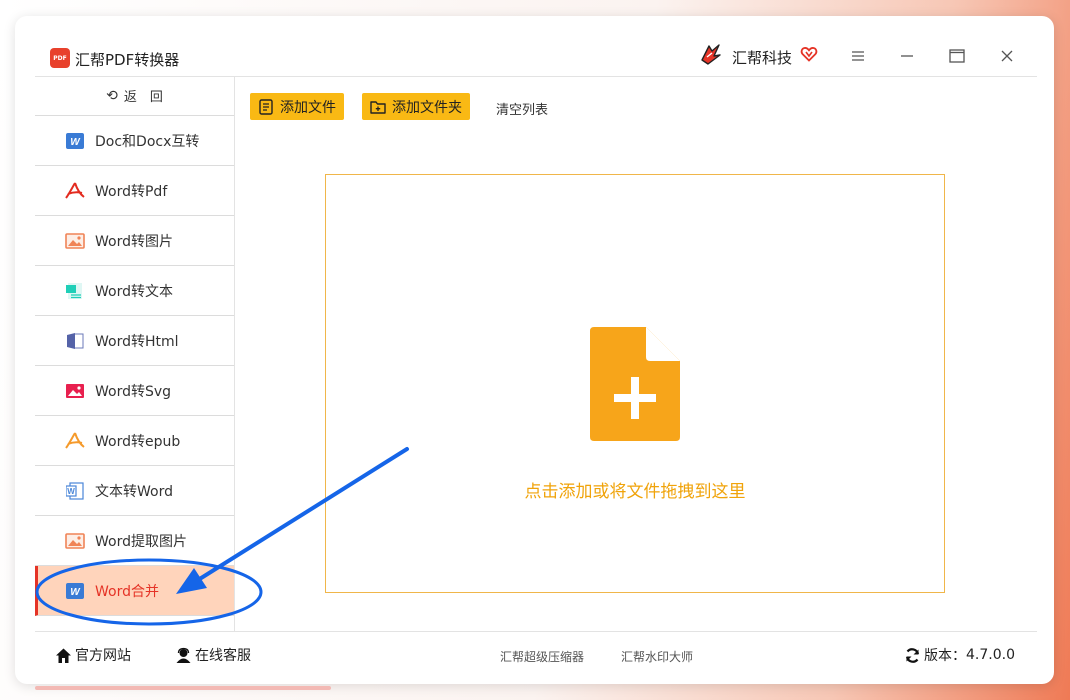 This screenshot has height=700, width=1070. What do you see at coordinates (266, 106) in the screenshot?
I see `add-file-icon` at bounding box center [266, 106].